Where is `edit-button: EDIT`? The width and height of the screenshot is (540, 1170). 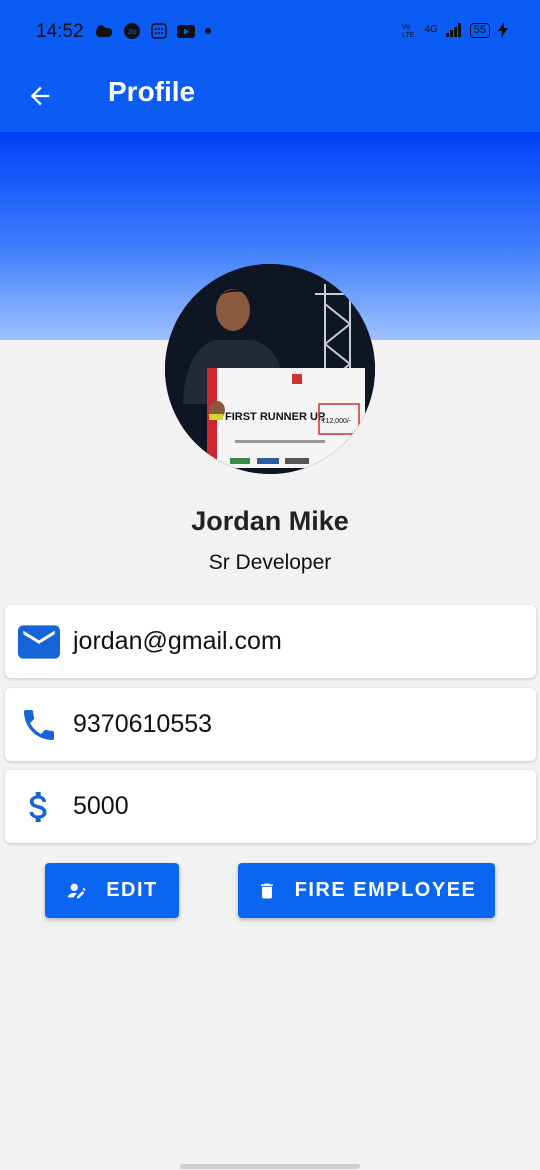
edit-button: EDIT is located at coordinates (112, 890).